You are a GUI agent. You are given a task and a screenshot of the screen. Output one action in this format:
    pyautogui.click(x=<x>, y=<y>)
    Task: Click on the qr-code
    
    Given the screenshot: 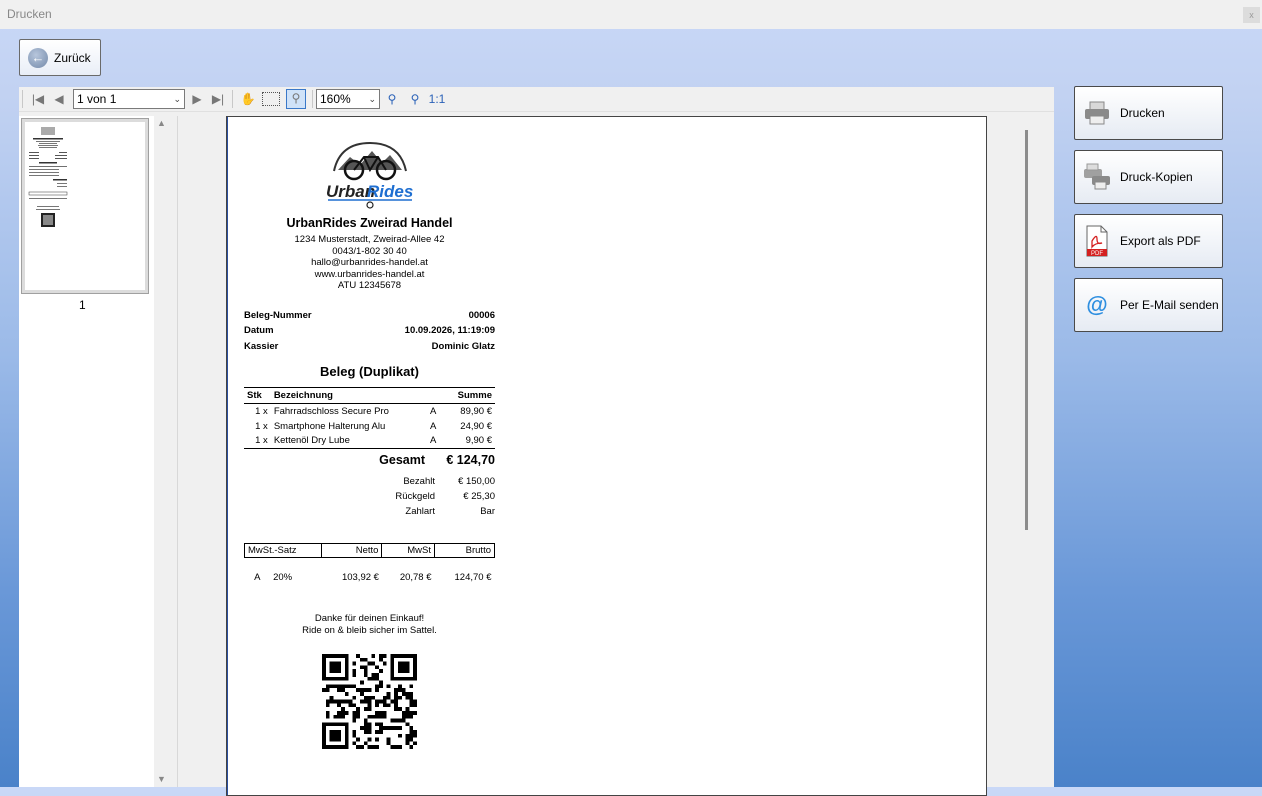 What is the action you would take?
    pyautogui.click(x=369, y=701)
    